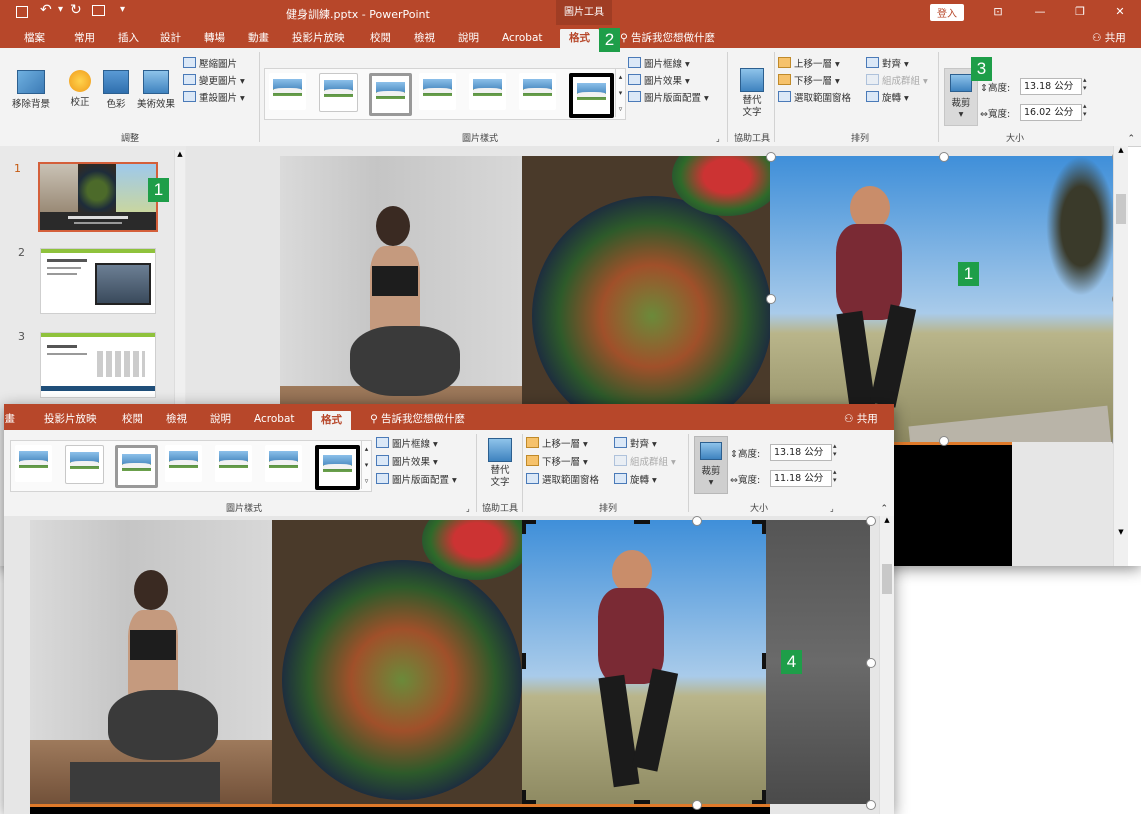  I want to click on scroll-down-icon: ▼, so click(1121, 532).